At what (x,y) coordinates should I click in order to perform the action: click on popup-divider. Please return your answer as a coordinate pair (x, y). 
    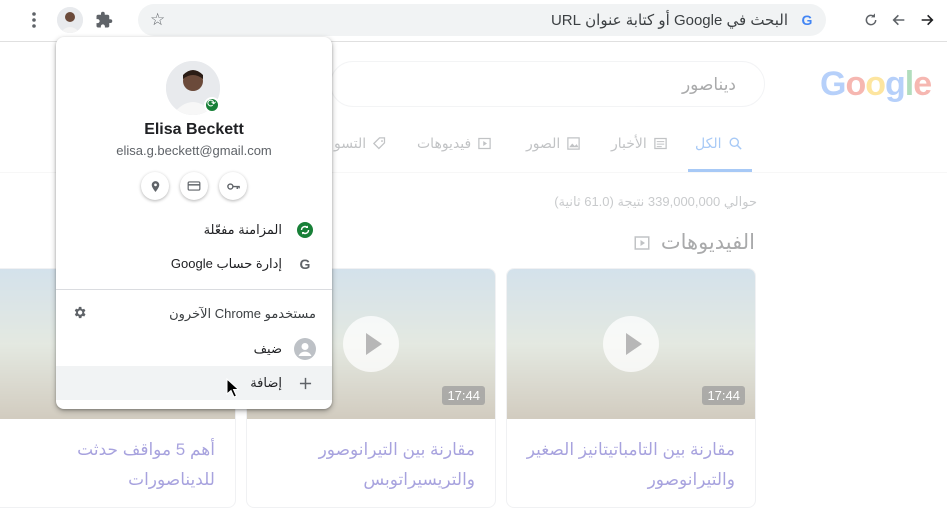
    Looking at the image, I should click on (194, 289).